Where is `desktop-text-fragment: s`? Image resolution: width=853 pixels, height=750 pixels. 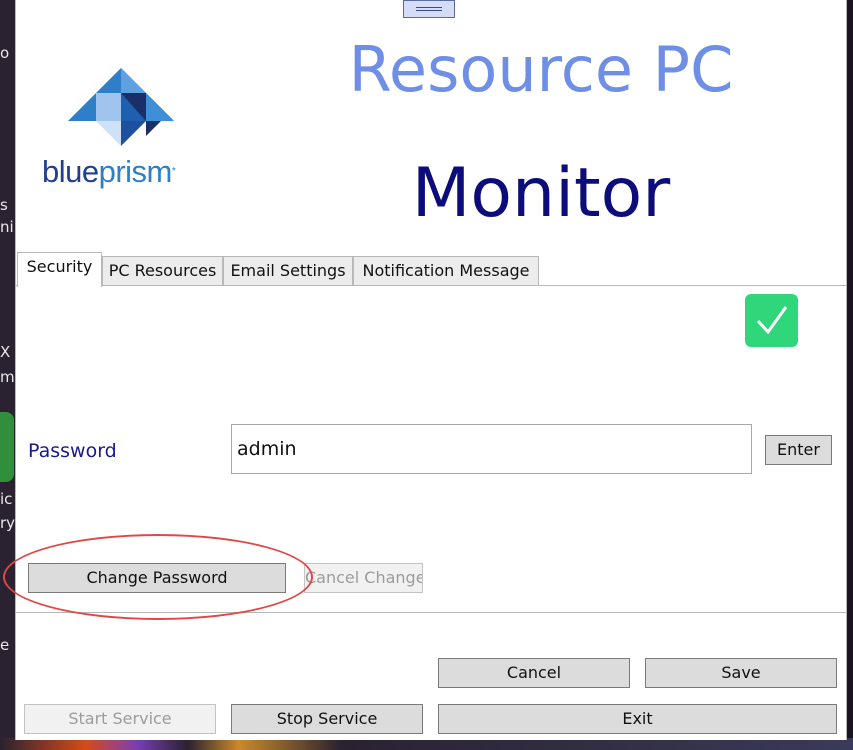
desktop-text-fragment: s is located at coordinates (4, 205).